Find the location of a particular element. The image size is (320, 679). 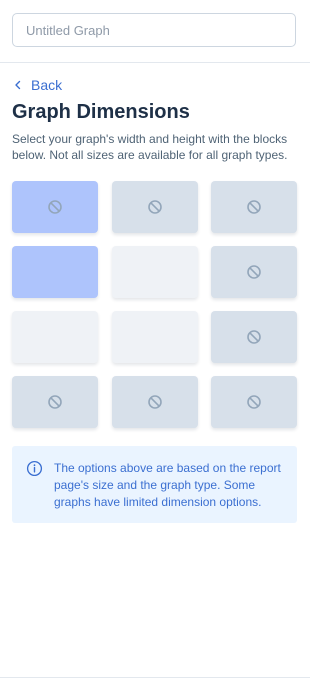

back-label: Back is located at coordinates (47, 85).